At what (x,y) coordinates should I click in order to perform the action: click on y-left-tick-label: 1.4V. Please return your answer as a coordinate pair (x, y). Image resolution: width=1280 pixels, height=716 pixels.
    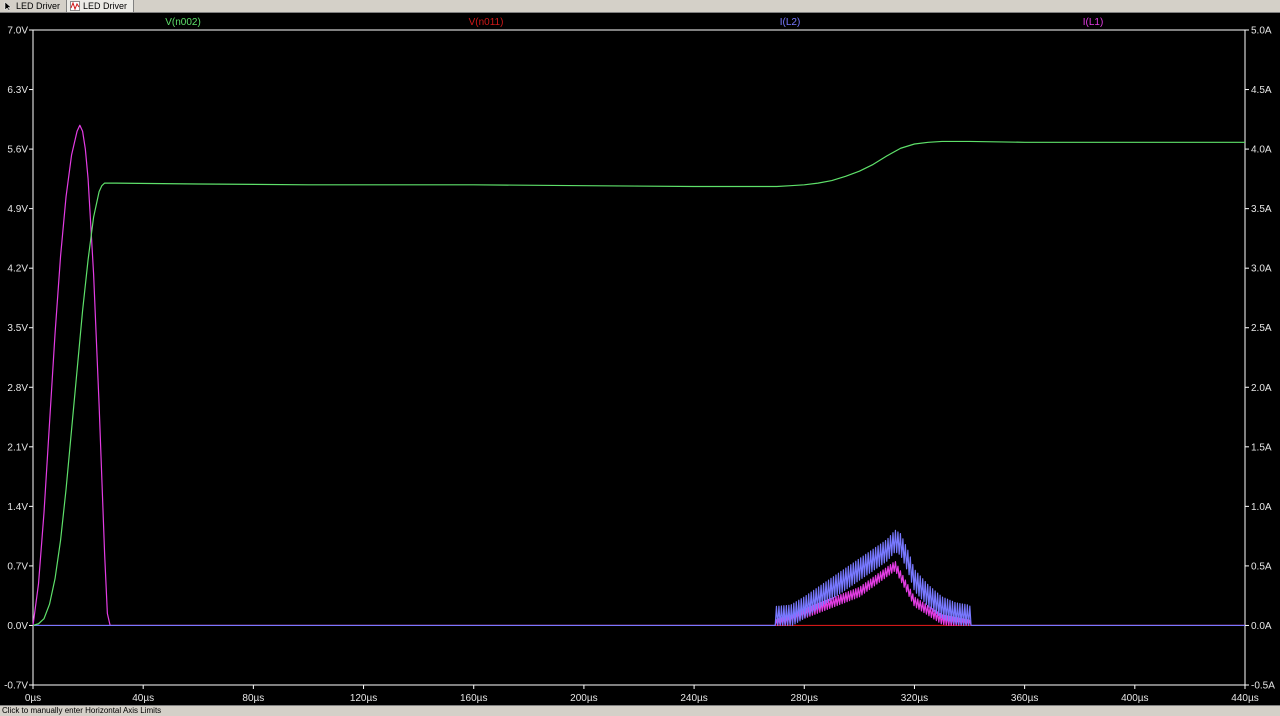
    Looking at the image, I should click on (17, 507).